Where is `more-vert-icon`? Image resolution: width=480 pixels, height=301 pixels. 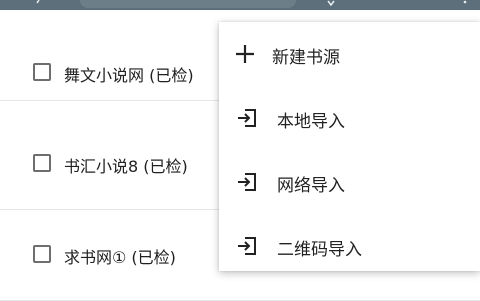 more-vert-icon is located at coordinates (465, 3).